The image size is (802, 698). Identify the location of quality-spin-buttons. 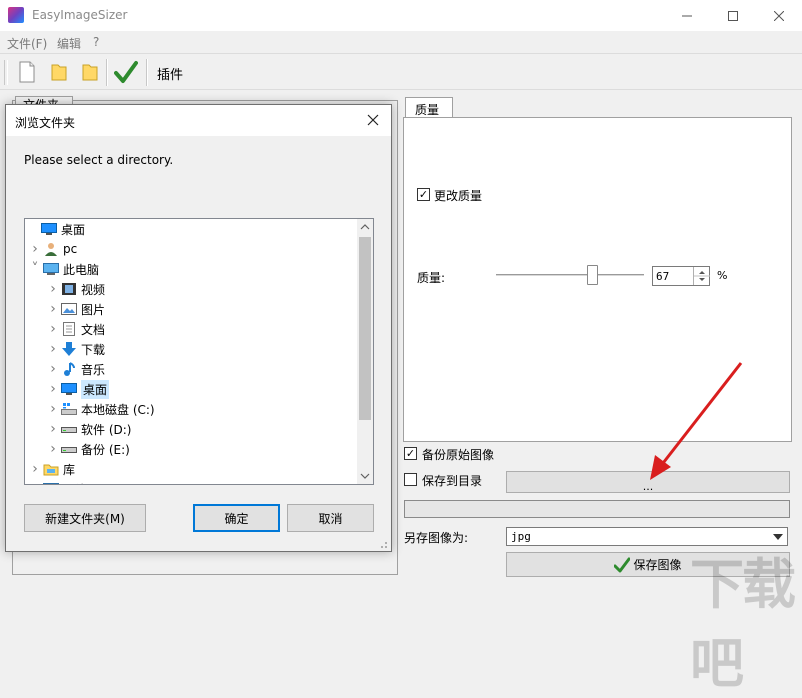
(701, 276).